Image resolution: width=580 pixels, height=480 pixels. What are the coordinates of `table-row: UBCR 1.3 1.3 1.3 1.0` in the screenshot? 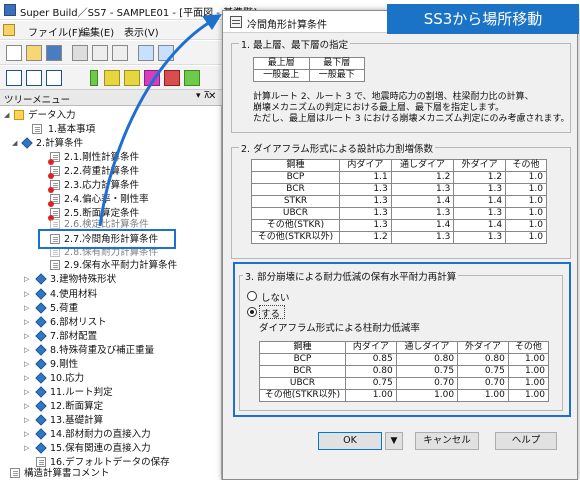 It's located at (399, 213).